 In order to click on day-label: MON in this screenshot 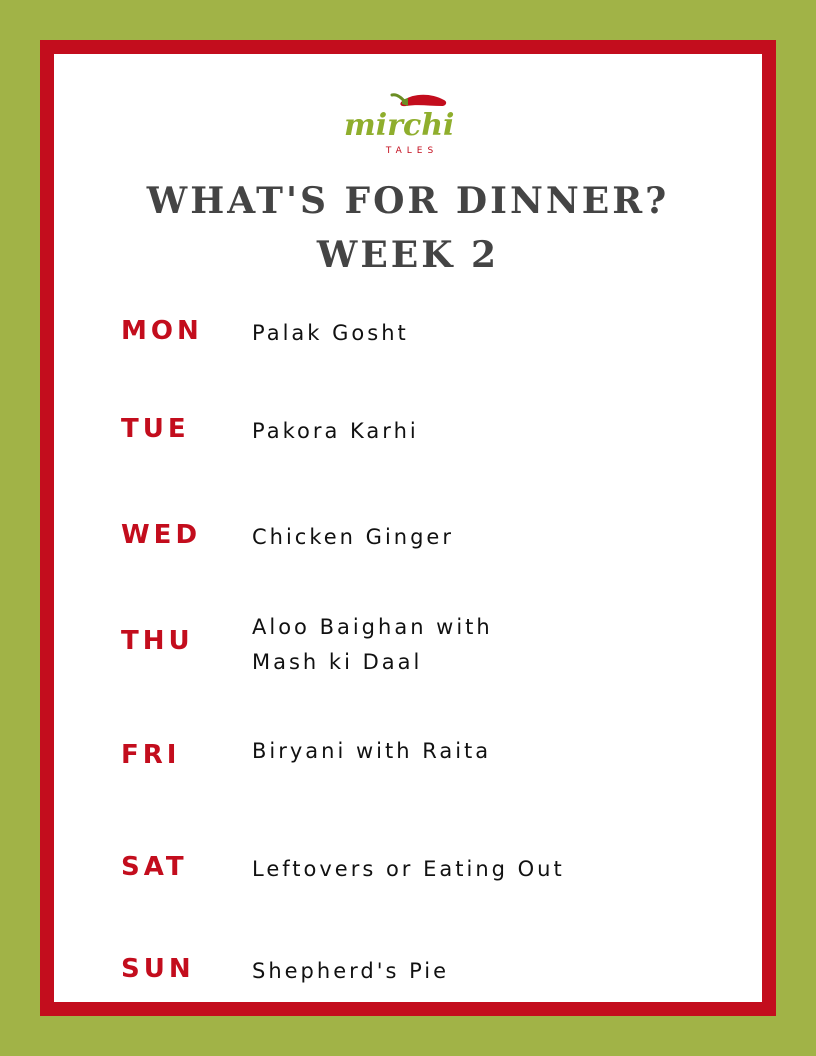, I will do `click(162, 331)`.